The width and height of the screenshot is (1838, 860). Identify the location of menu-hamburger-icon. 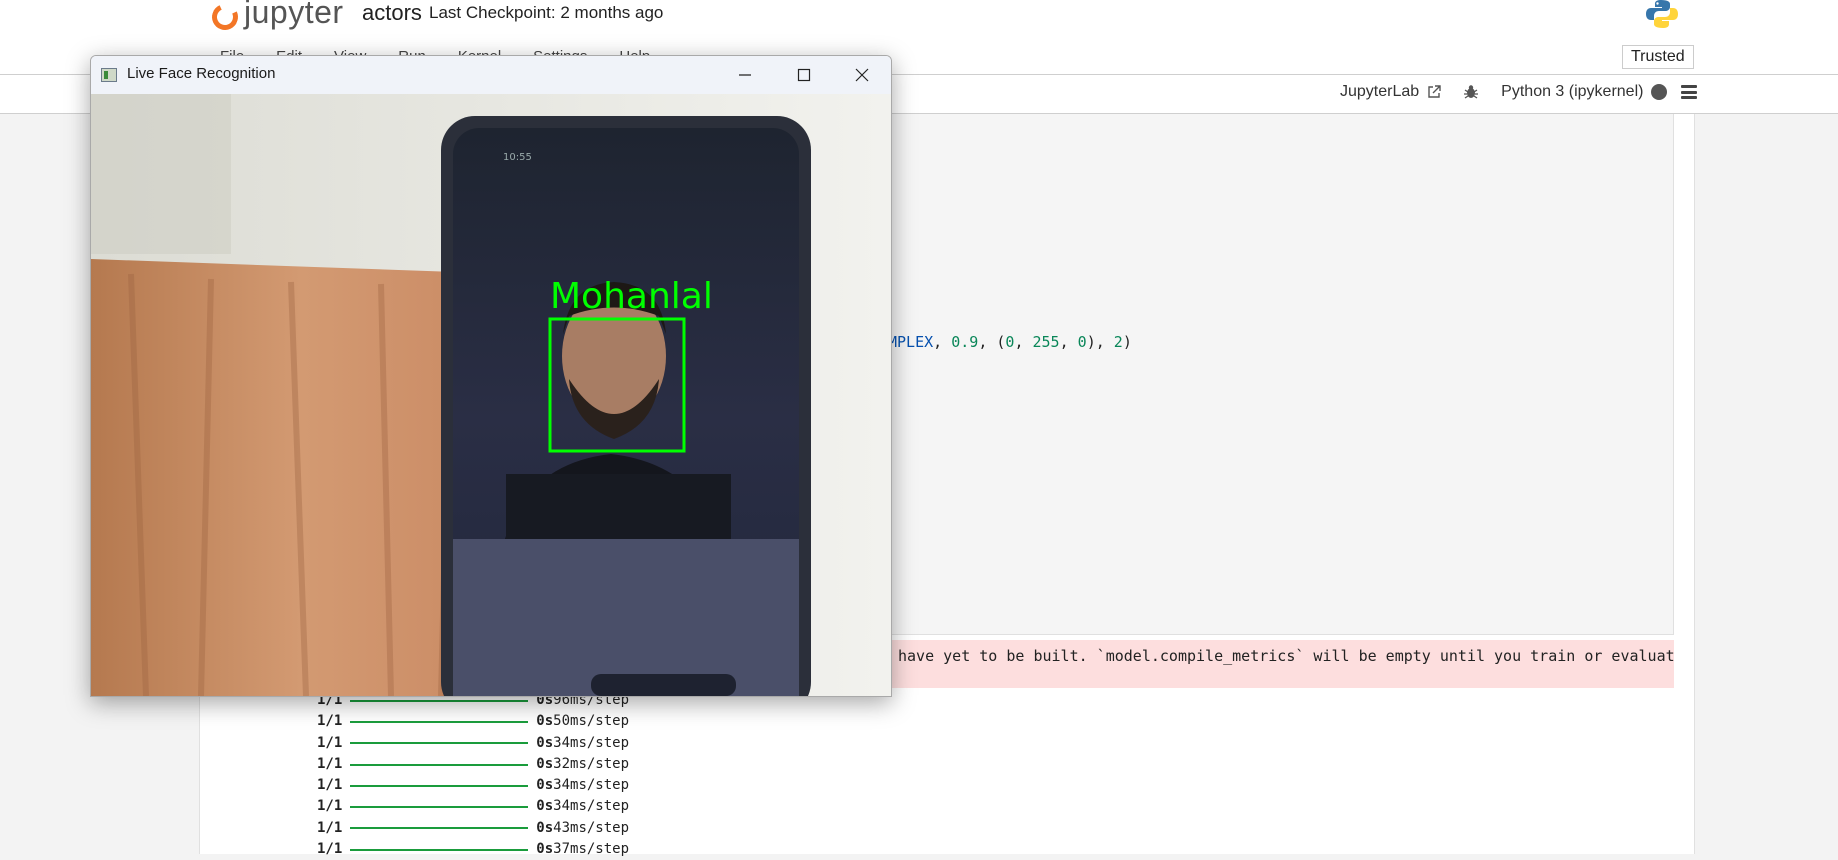
(1689, 92).